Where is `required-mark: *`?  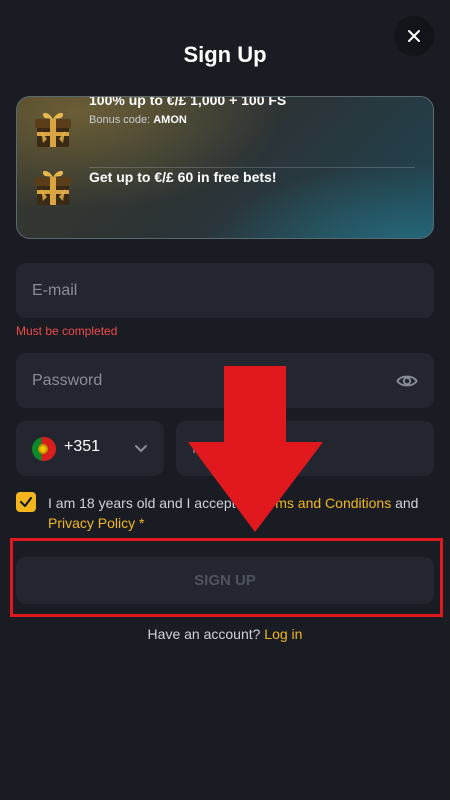
required-mark: * is located at coordinates (142, 523).